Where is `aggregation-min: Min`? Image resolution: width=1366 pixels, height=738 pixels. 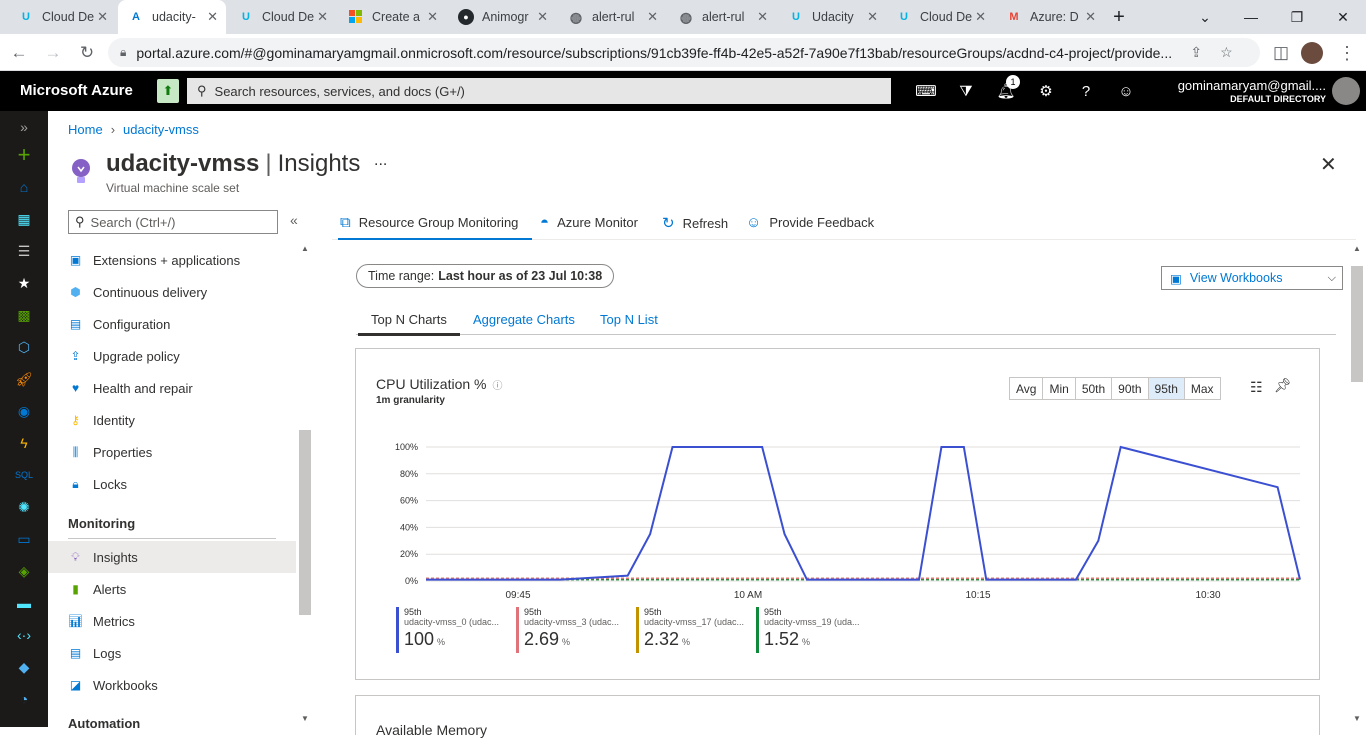 aggregation-min: Min is located at coordinates (1059, 388).